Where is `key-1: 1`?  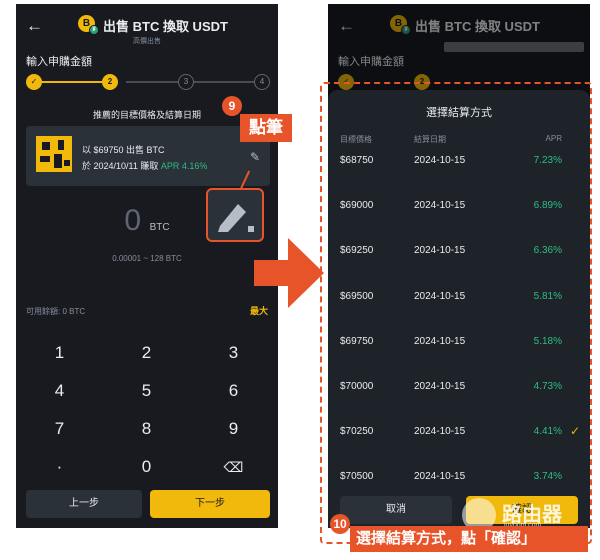 key-1: 1 is located at coordinates (59, 353).